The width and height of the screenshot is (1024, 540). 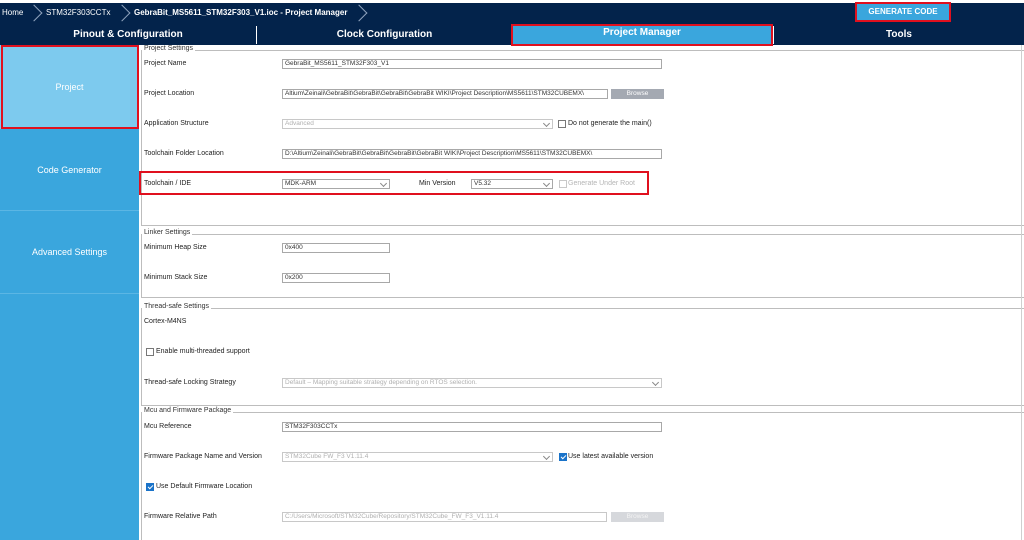 I want to click on core-label: Cortex-M4NS, so click(x=165, y=321).